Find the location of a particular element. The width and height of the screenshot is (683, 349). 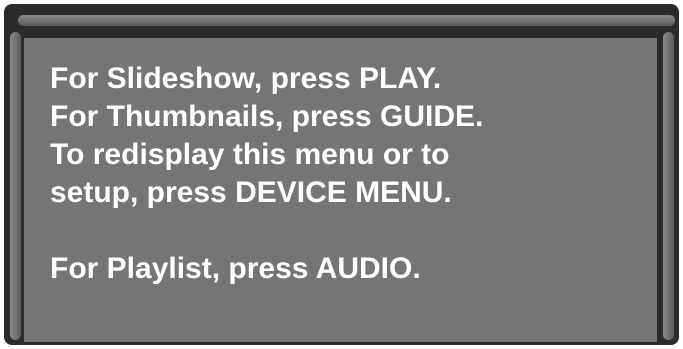

instruction-line-slideshow: For Slideshow, press PLAY. is located at coordinates (246, 78).